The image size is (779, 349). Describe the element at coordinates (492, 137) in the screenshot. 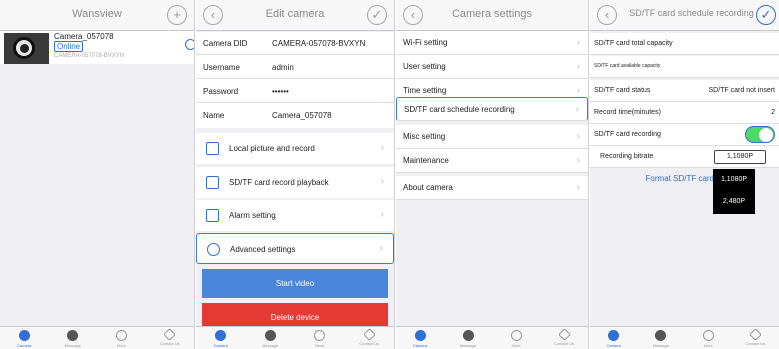

I see `misc-setting-item: Misc setting ›` at that location.